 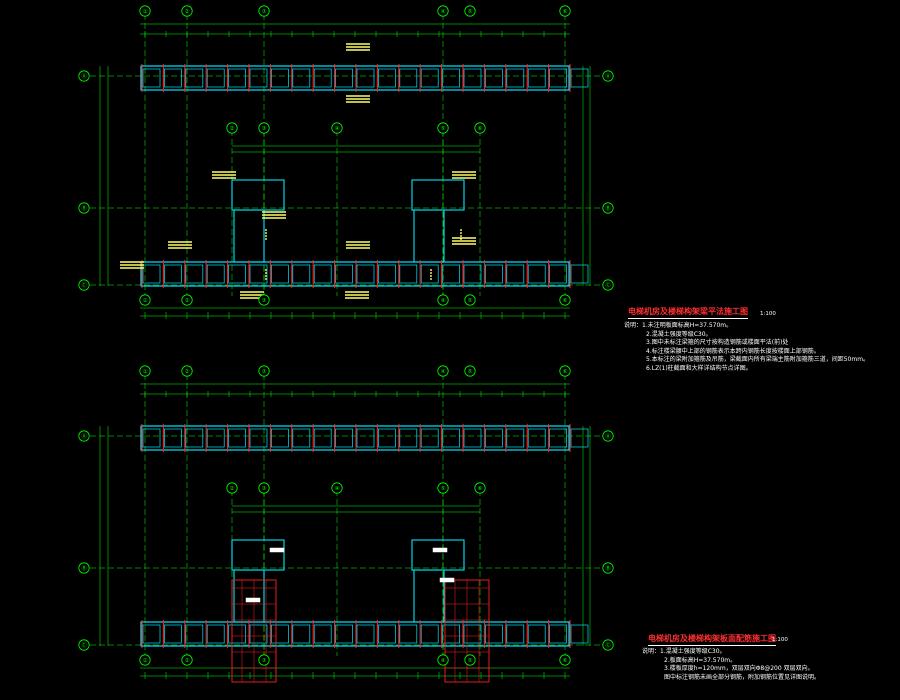 I want to click on note-line: 图中标注钢筋未画全部分钢筋，附加钢筋位置见详图说明。, so click(x=742, y=677).